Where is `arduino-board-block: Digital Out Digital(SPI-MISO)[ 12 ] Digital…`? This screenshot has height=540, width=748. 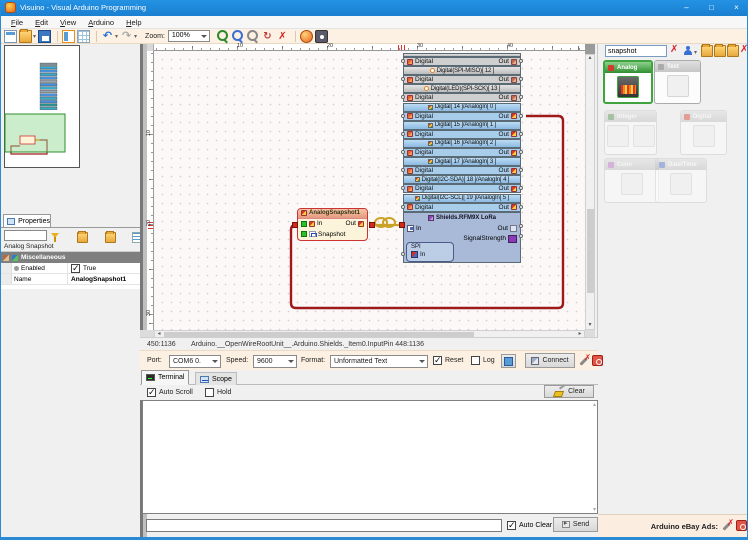 arduino-board-block: Digital Out Digital(SPI-MISO)[ 12 ] Digital… is located at coordinates (462, 157).